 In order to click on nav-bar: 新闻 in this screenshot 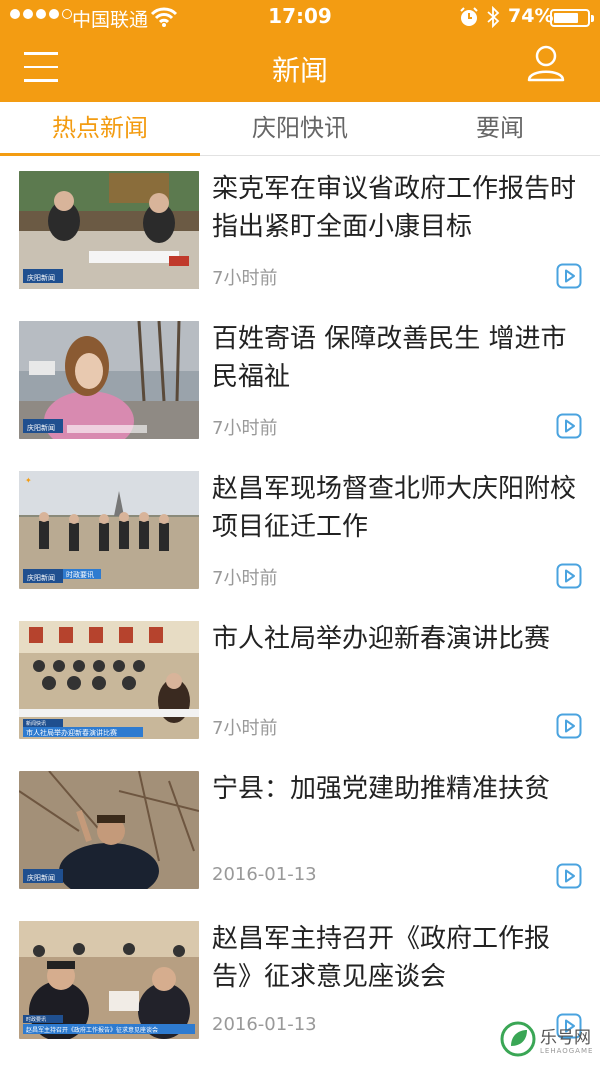, I will do `click(300, 68)`.